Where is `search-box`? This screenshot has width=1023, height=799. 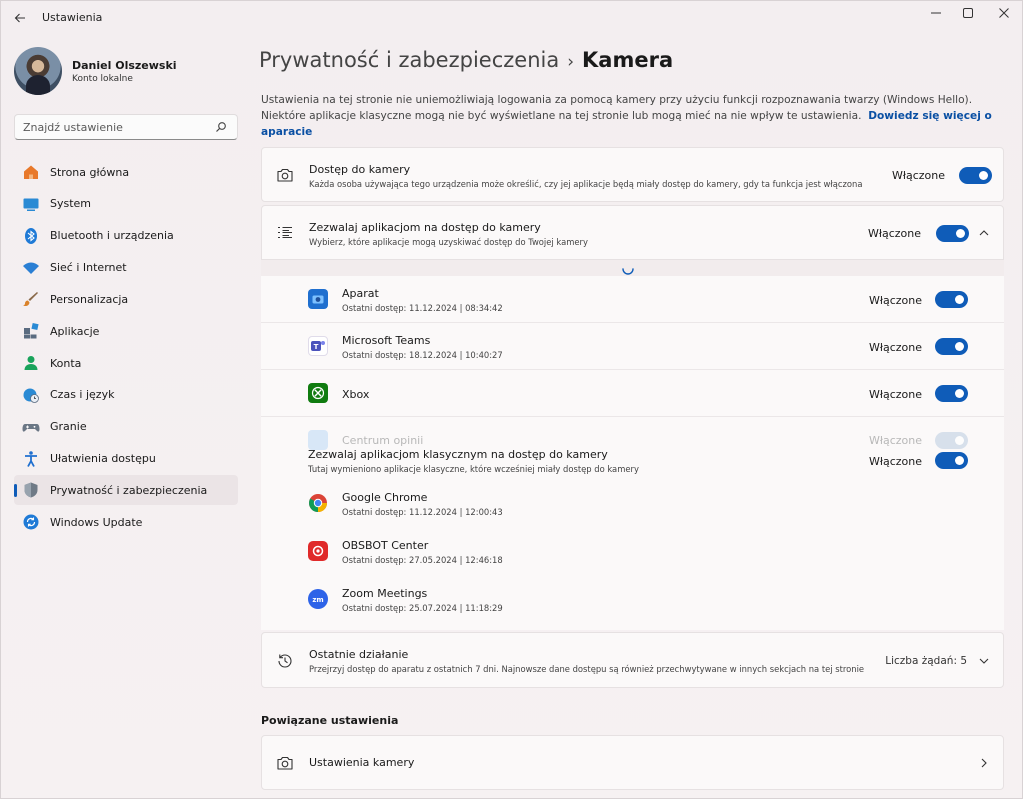
search-box is located at coordinates (126, 127).